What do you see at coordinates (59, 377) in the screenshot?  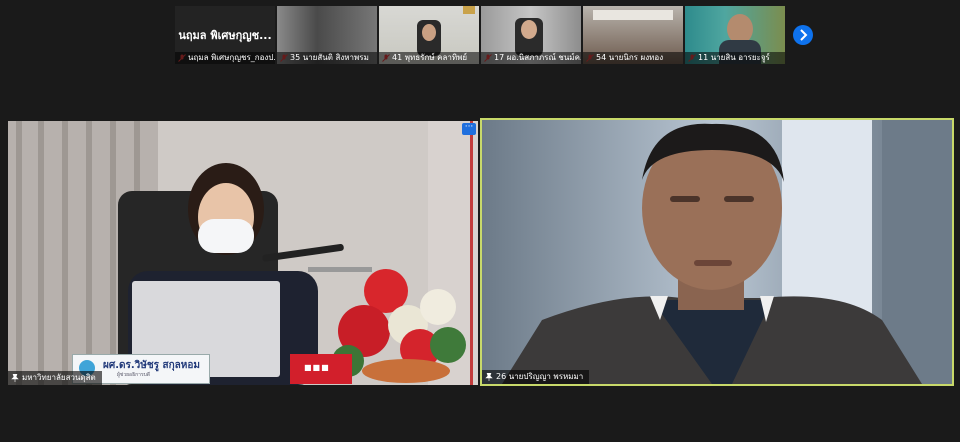 I see `video-name-label: มหาวิทยาลัยสวนดุสิต` at bounding box center [59, 377].